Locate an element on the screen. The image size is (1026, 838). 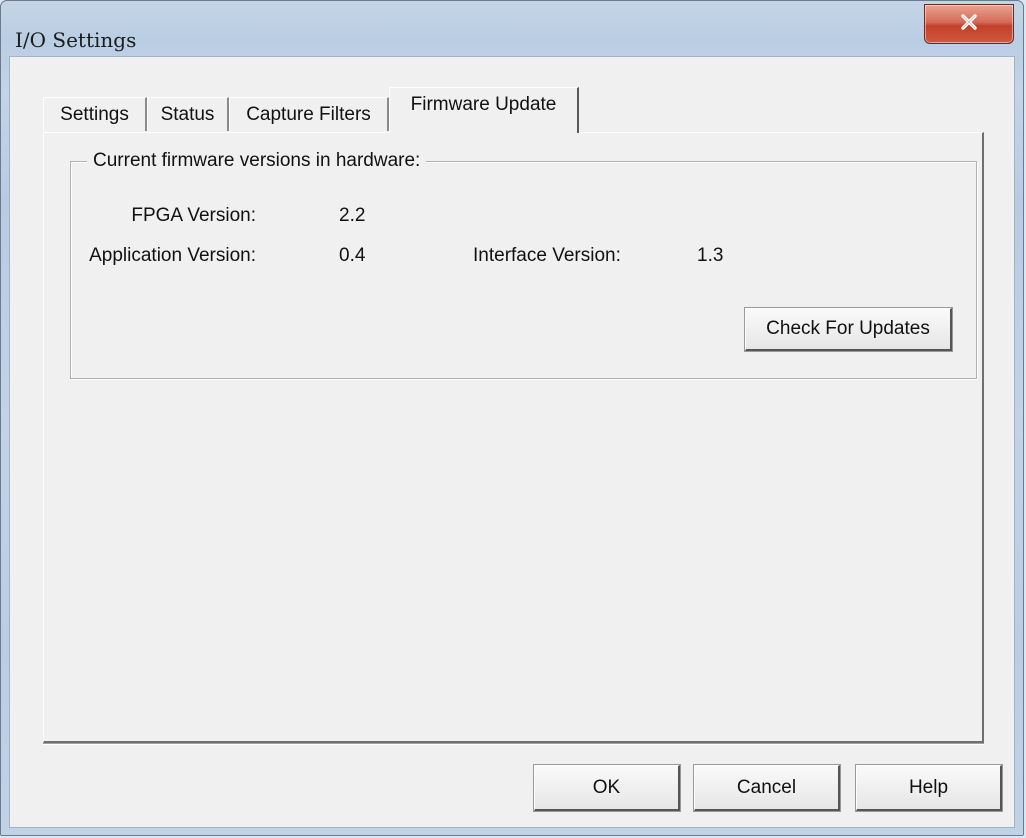
tab-settings: Settings is located at coordinates (95, 114).